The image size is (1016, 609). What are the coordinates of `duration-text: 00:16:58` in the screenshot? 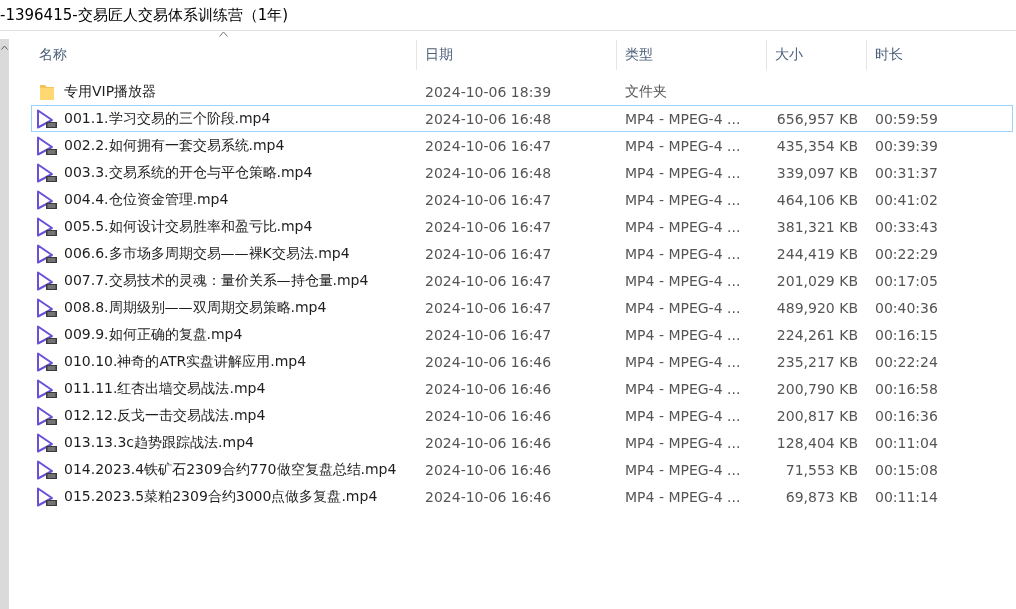 It's located at (906, 388).